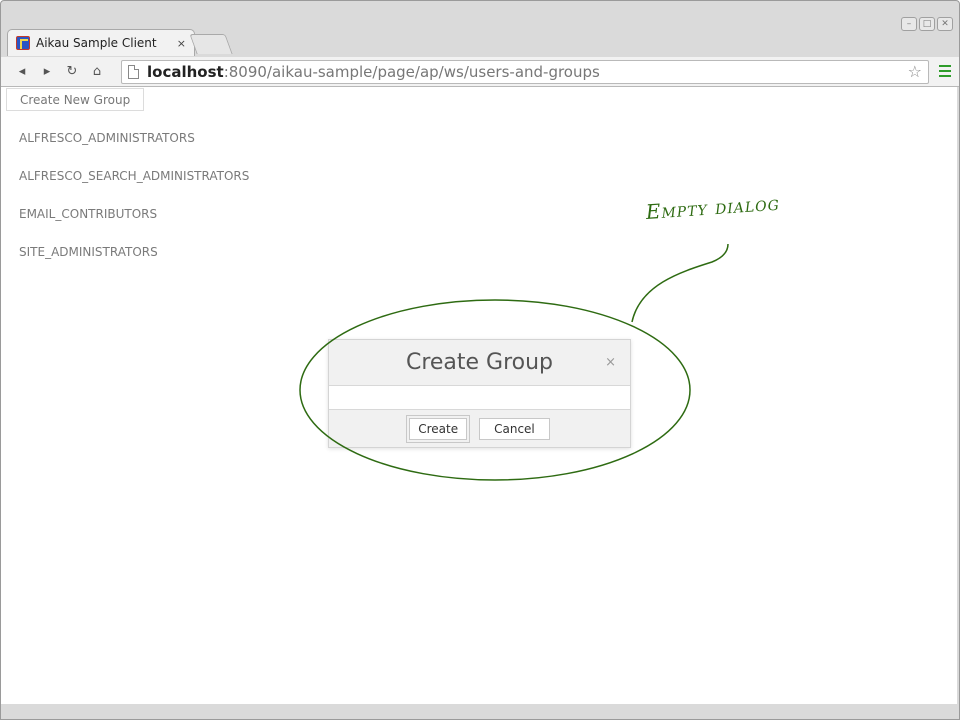 The image size is (960, 720). I want to click on back-icon: ◂, so click(22, 72).